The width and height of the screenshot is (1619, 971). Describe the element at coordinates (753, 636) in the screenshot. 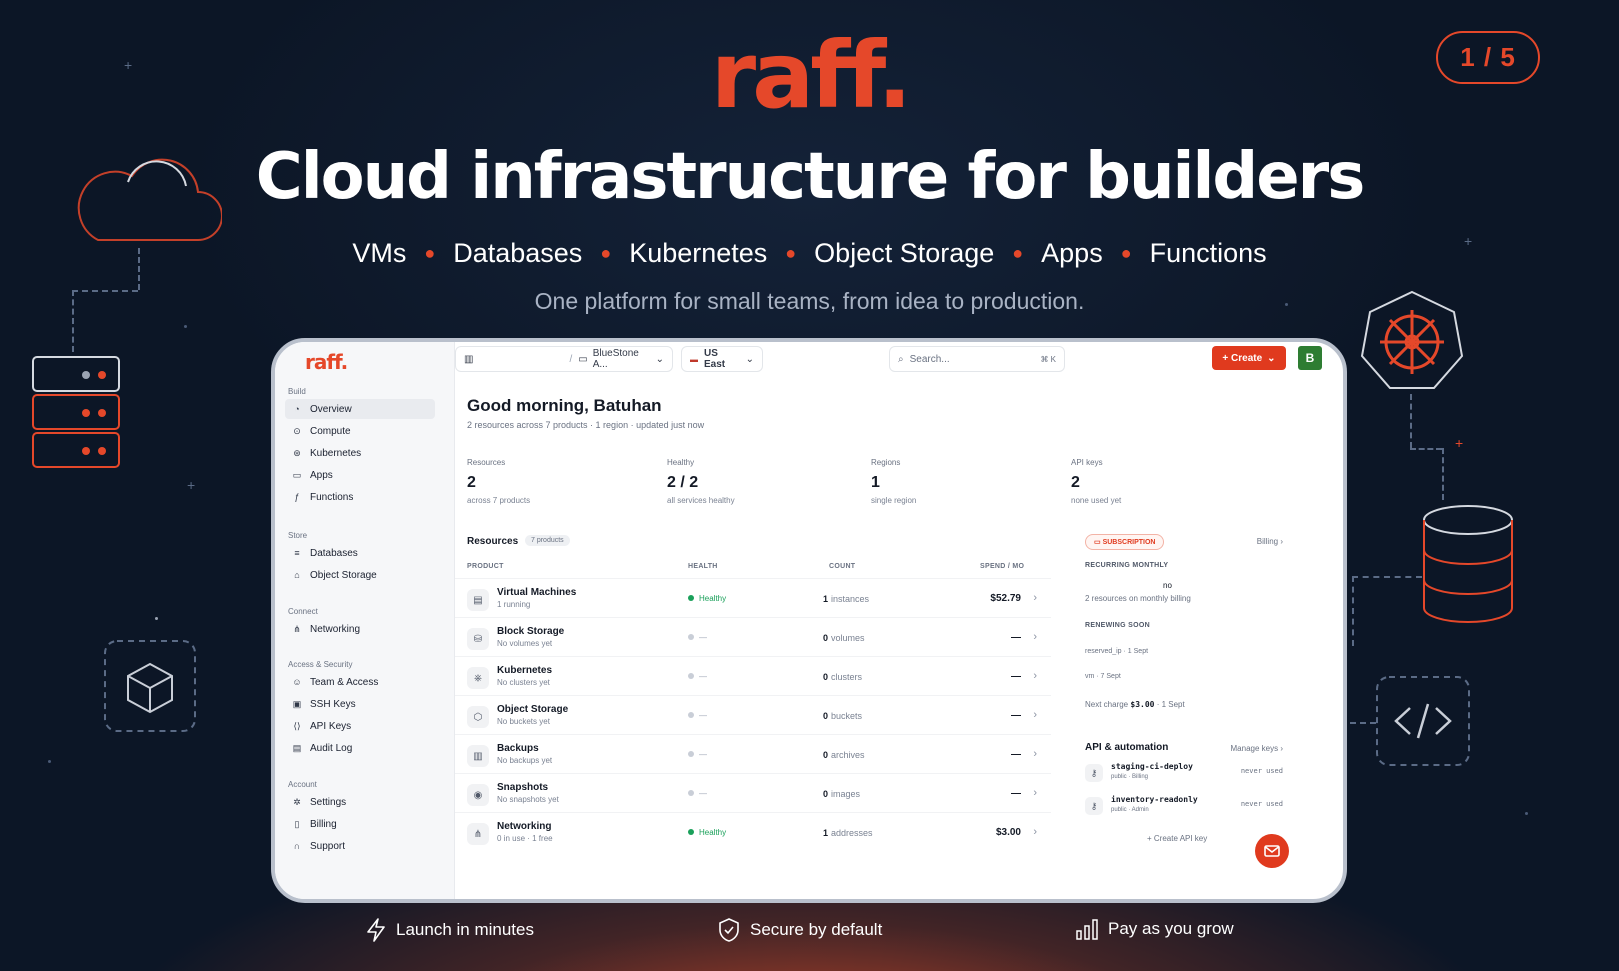

I see `table-row: ⛁ Block Storage No volumes yet — 0 volumes — ›` at that location.